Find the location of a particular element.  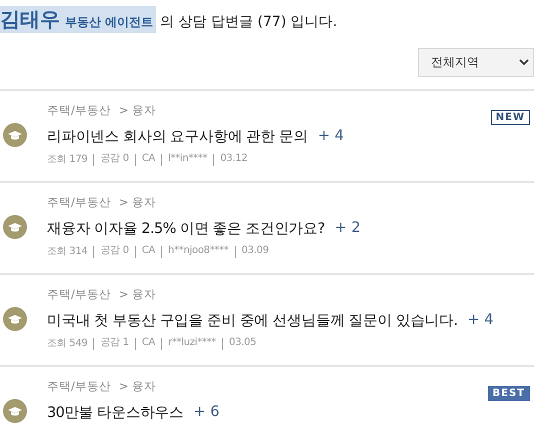

agent-name: 김태우 is located at coordinates (30, 19).